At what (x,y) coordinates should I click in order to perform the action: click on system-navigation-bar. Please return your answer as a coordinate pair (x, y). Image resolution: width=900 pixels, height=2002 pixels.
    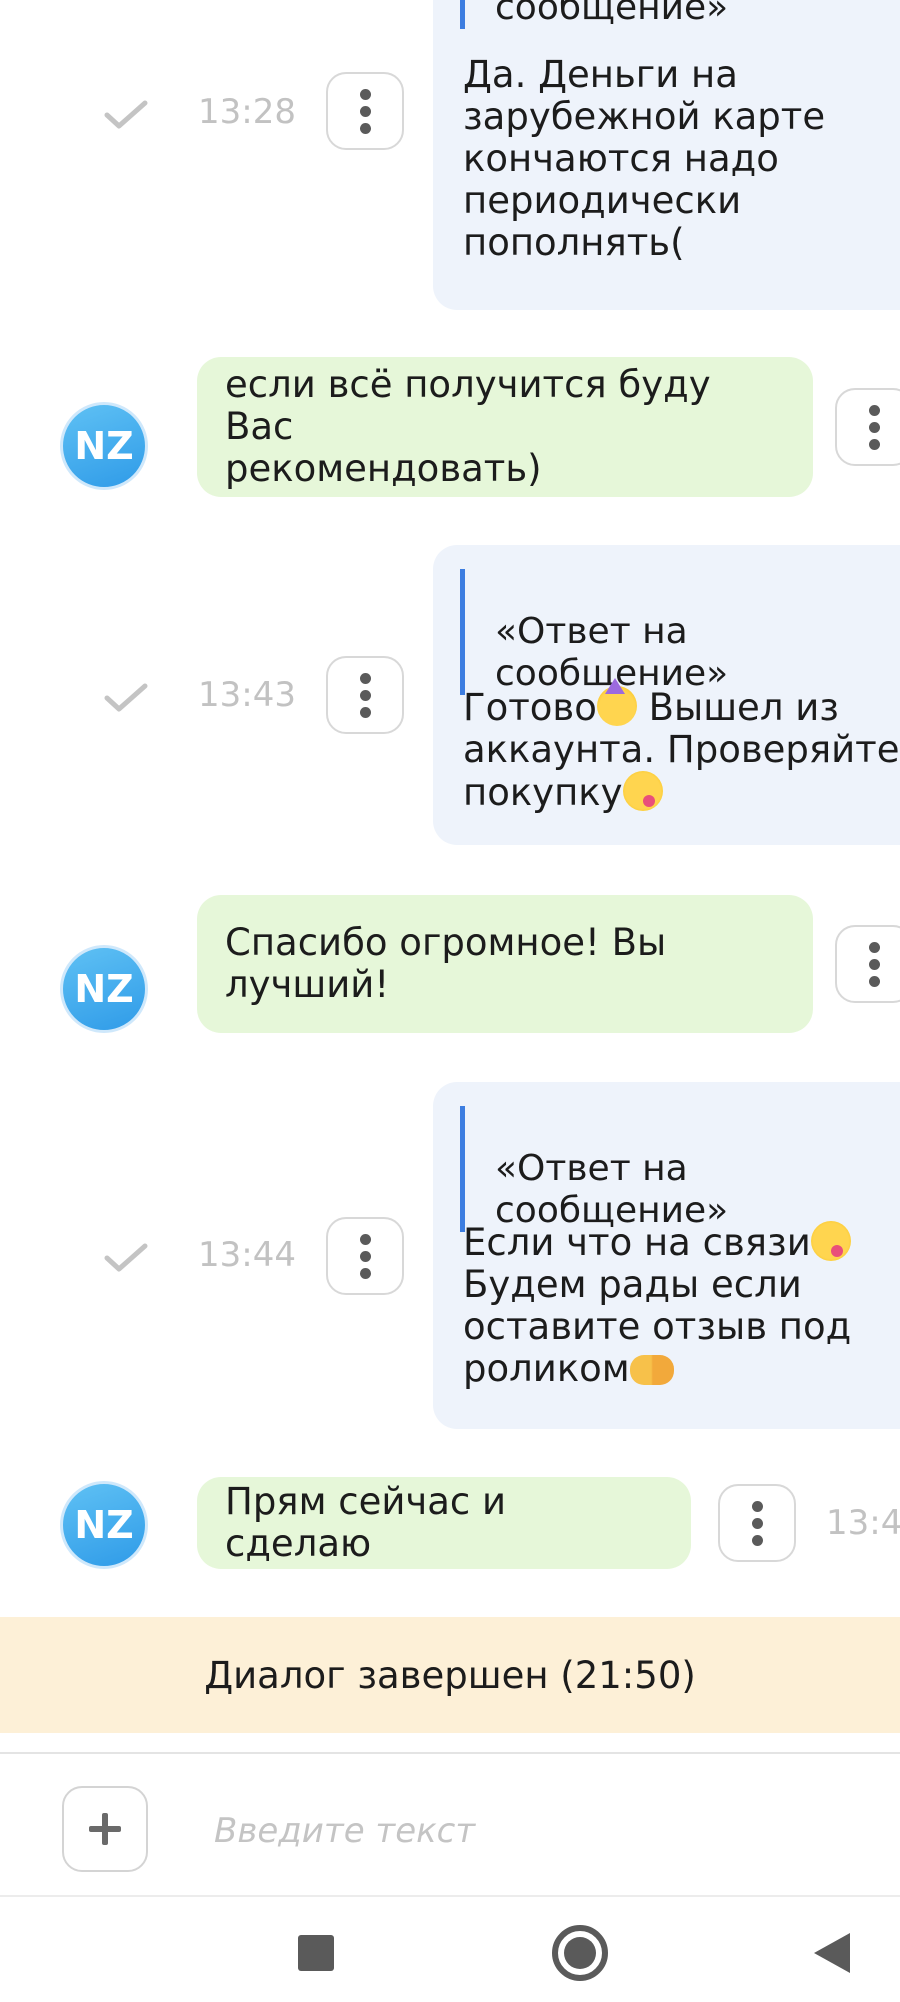
    Looking at the image, I should click on (450, 1948).